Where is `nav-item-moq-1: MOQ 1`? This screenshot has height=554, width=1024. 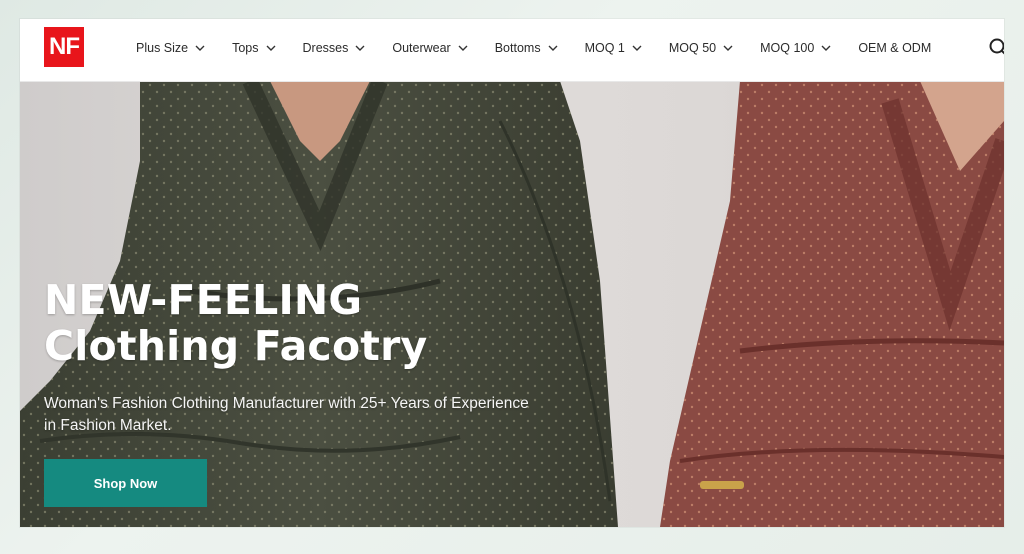 nav-item-moq-1: MOQ 1 is located at coordinates (614, 48).